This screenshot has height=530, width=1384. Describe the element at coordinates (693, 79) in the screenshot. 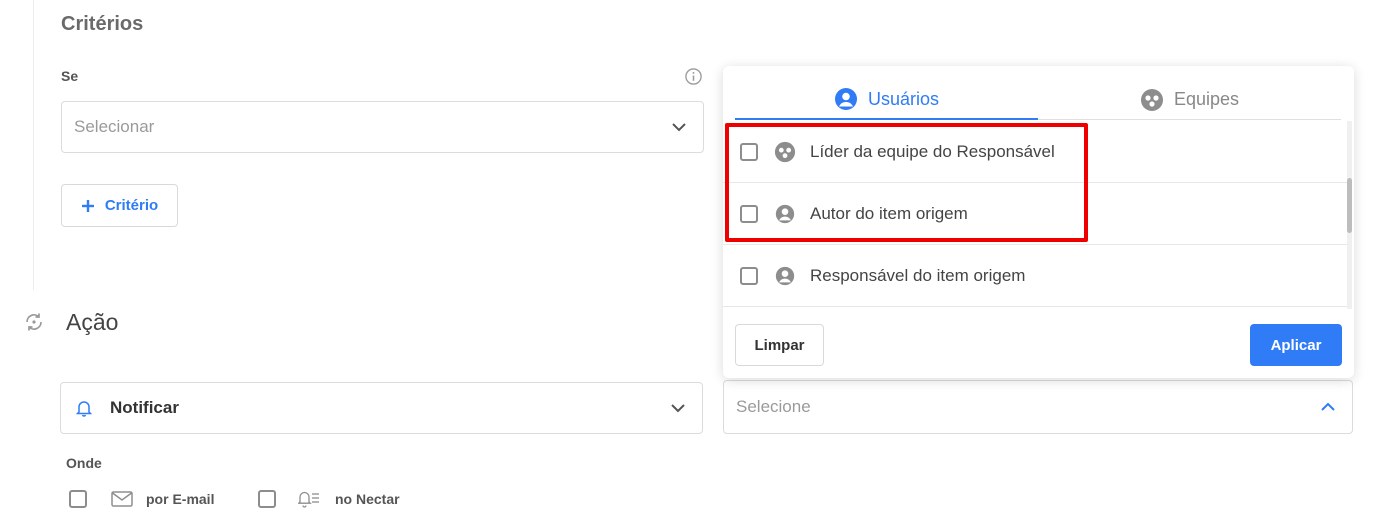

I see `info-icon` at that location.